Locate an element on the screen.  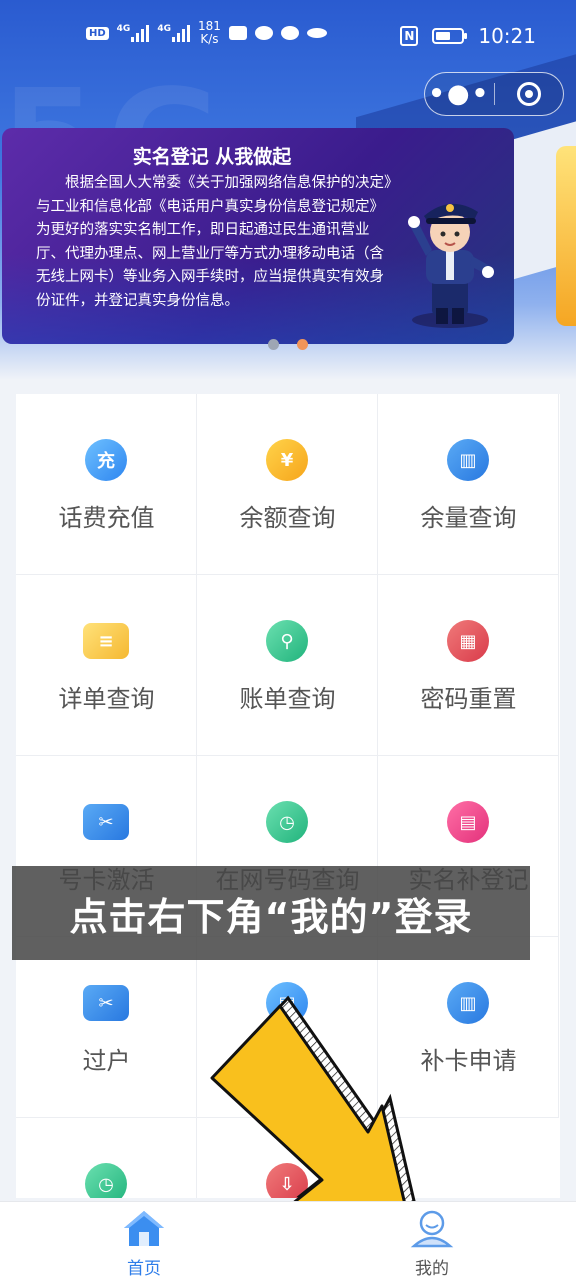
service-item: ◷ is located at coordinates (106, 1158).